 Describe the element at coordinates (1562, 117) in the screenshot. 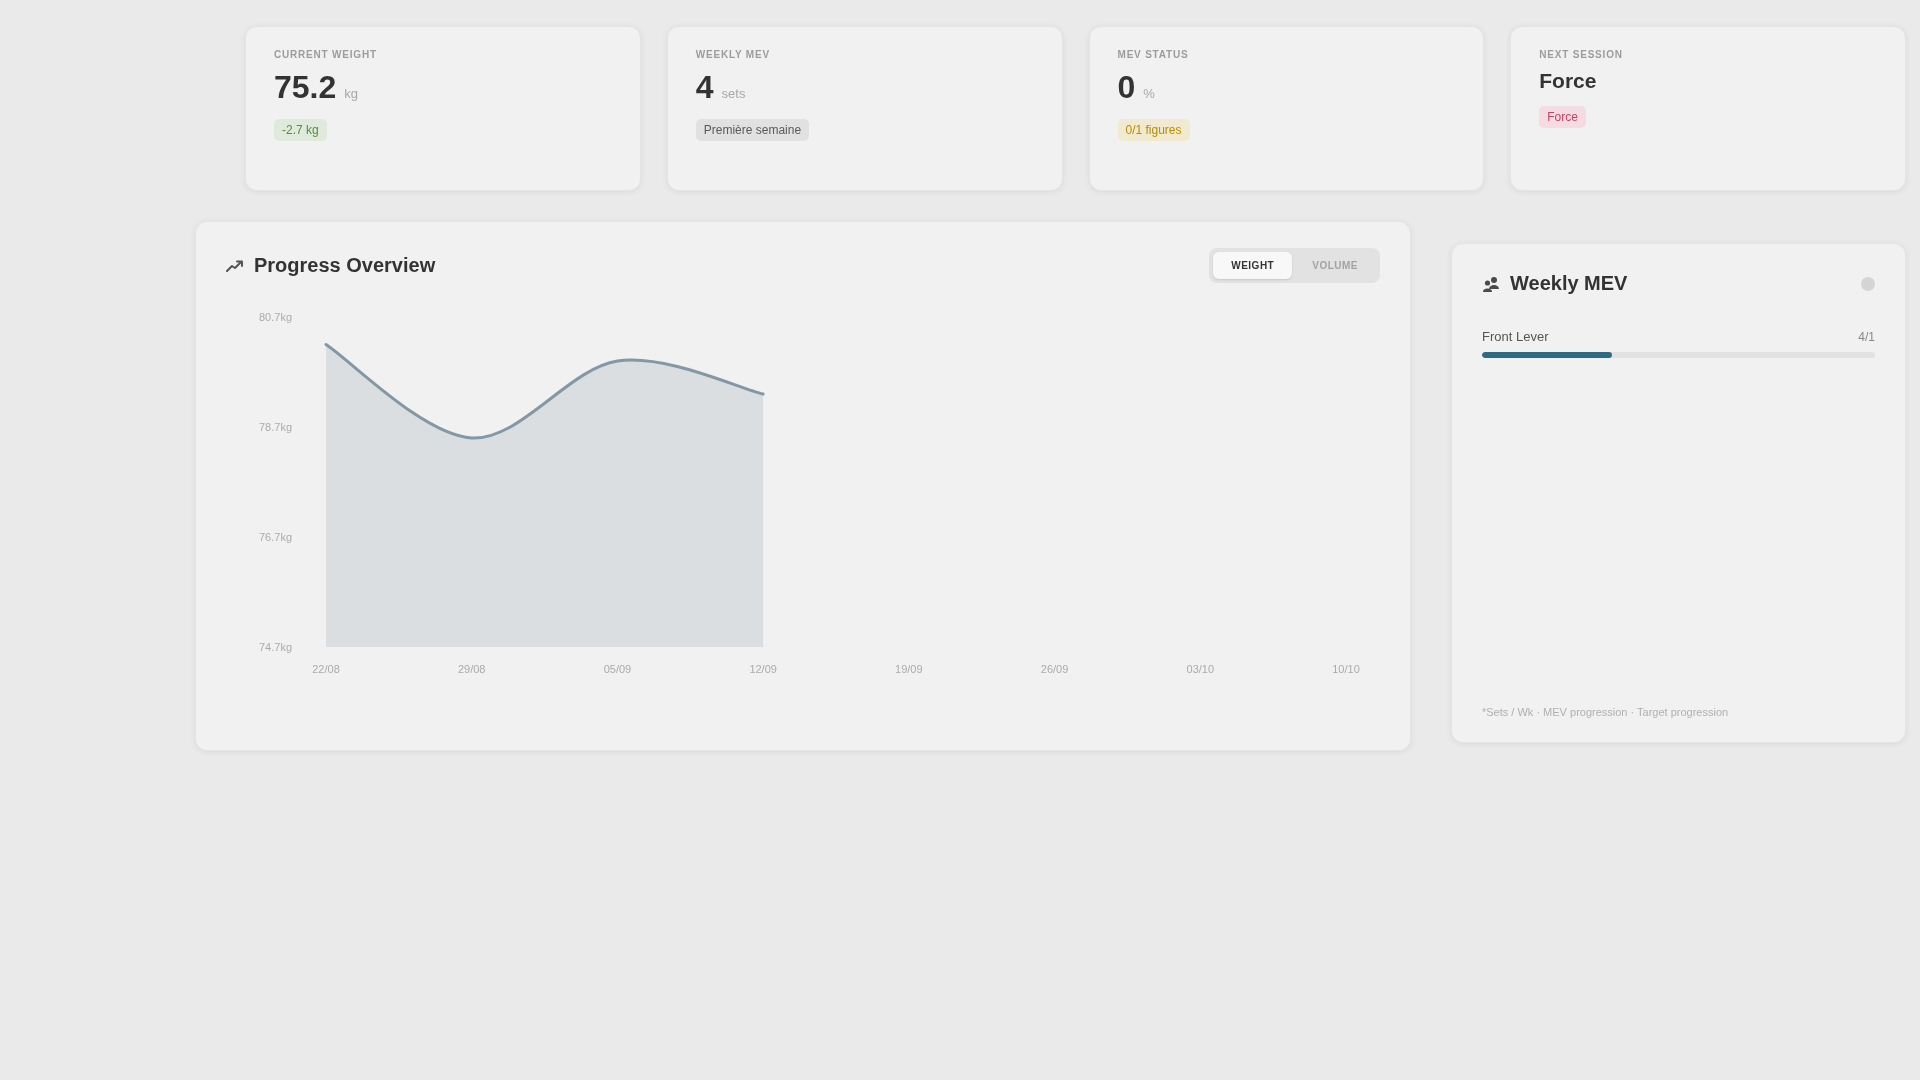

I see `status-tag: Force` at that location.